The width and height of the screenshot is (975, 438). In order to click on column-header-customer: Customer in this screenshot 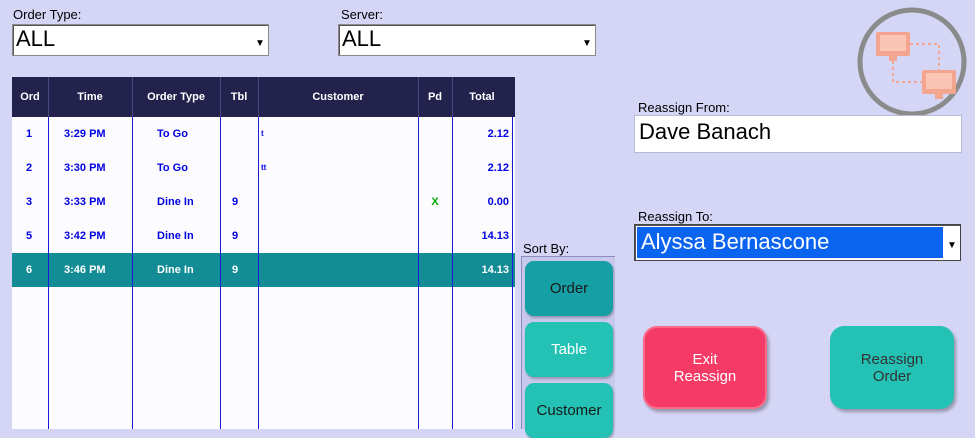, I will do `click(338, 97)`.